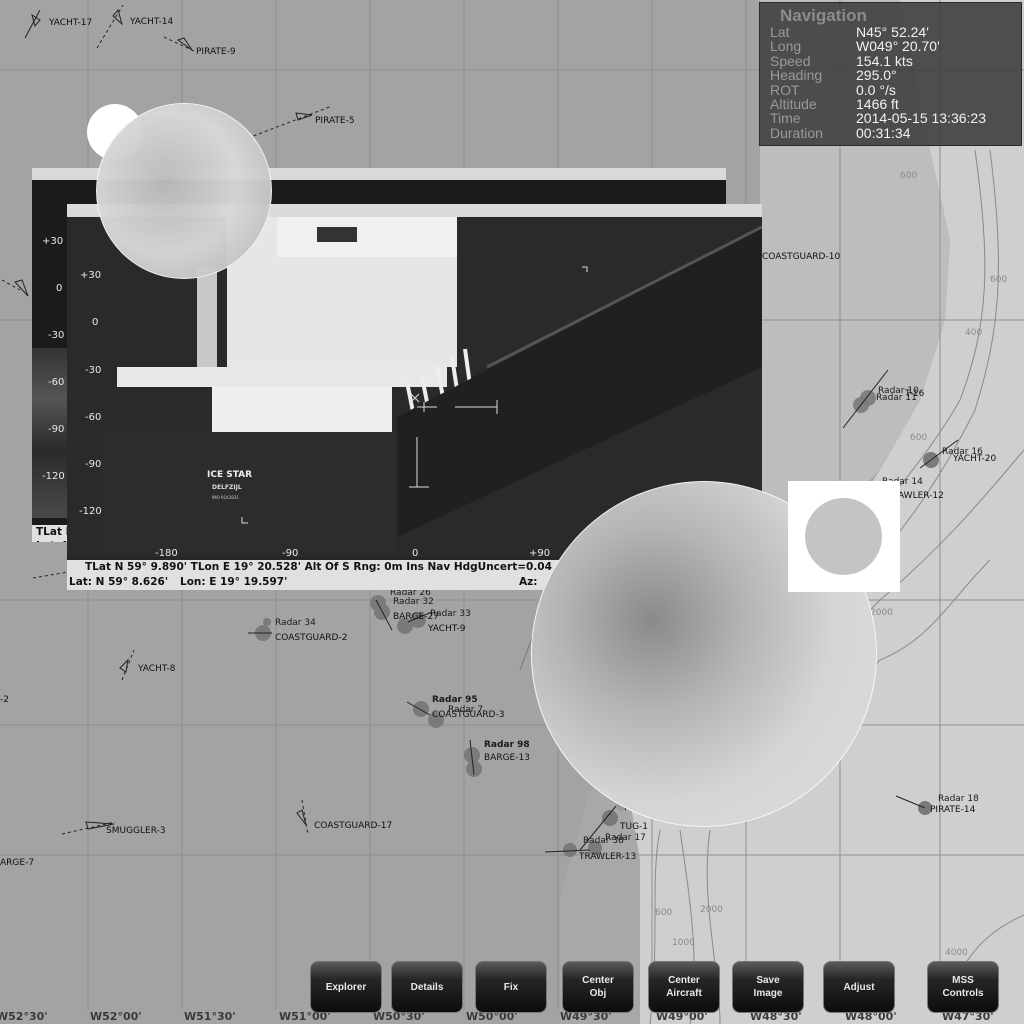 Image resolution: width=1024 pixels, height=1024 pixels. Describe the element at coordinates (921, 118) in the screenshot. I see `nav-value: 2014-05-15 13:36:23` at that location.